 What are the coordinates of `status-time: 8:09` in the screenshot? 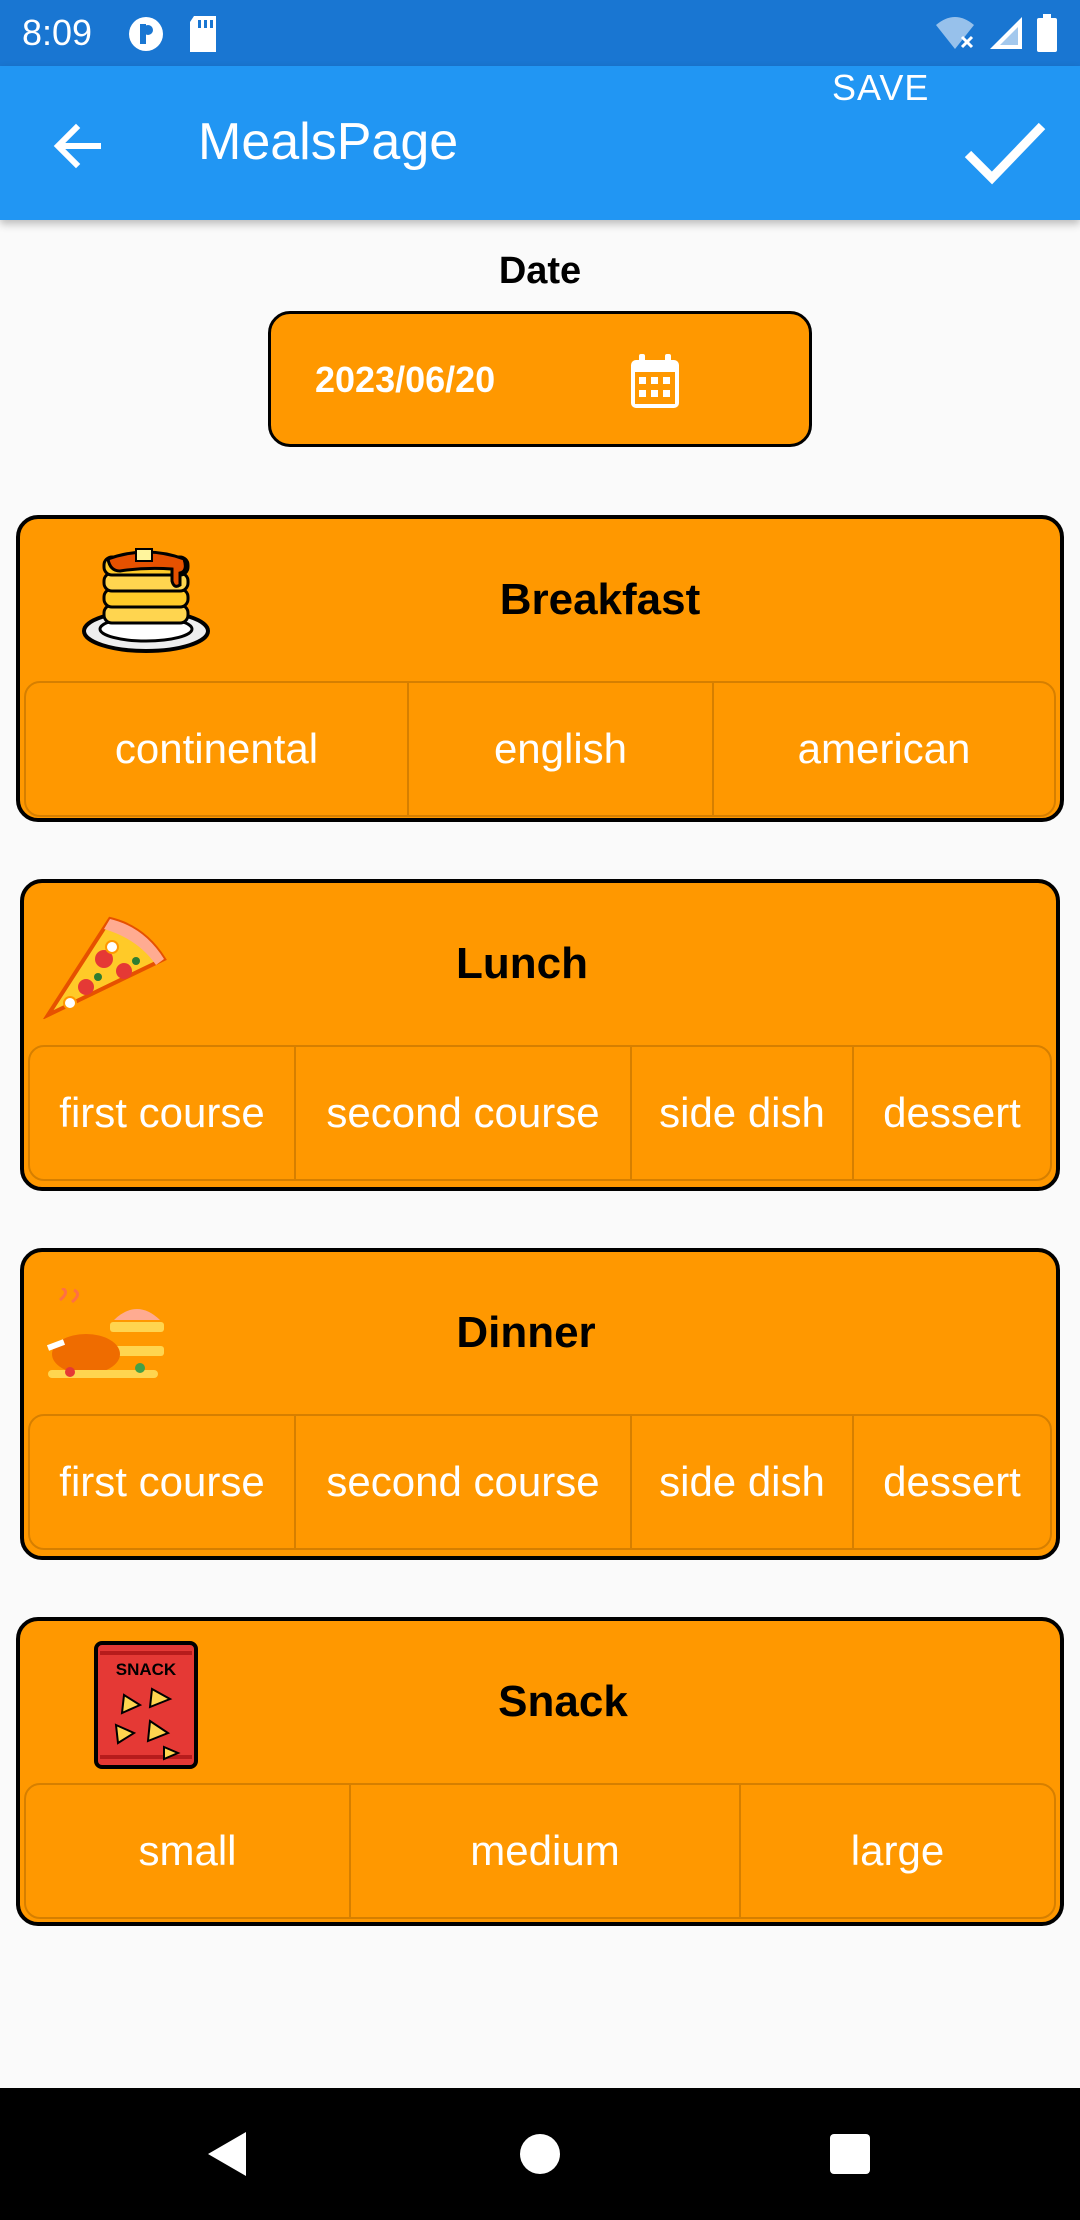 It's located at (57, 32).